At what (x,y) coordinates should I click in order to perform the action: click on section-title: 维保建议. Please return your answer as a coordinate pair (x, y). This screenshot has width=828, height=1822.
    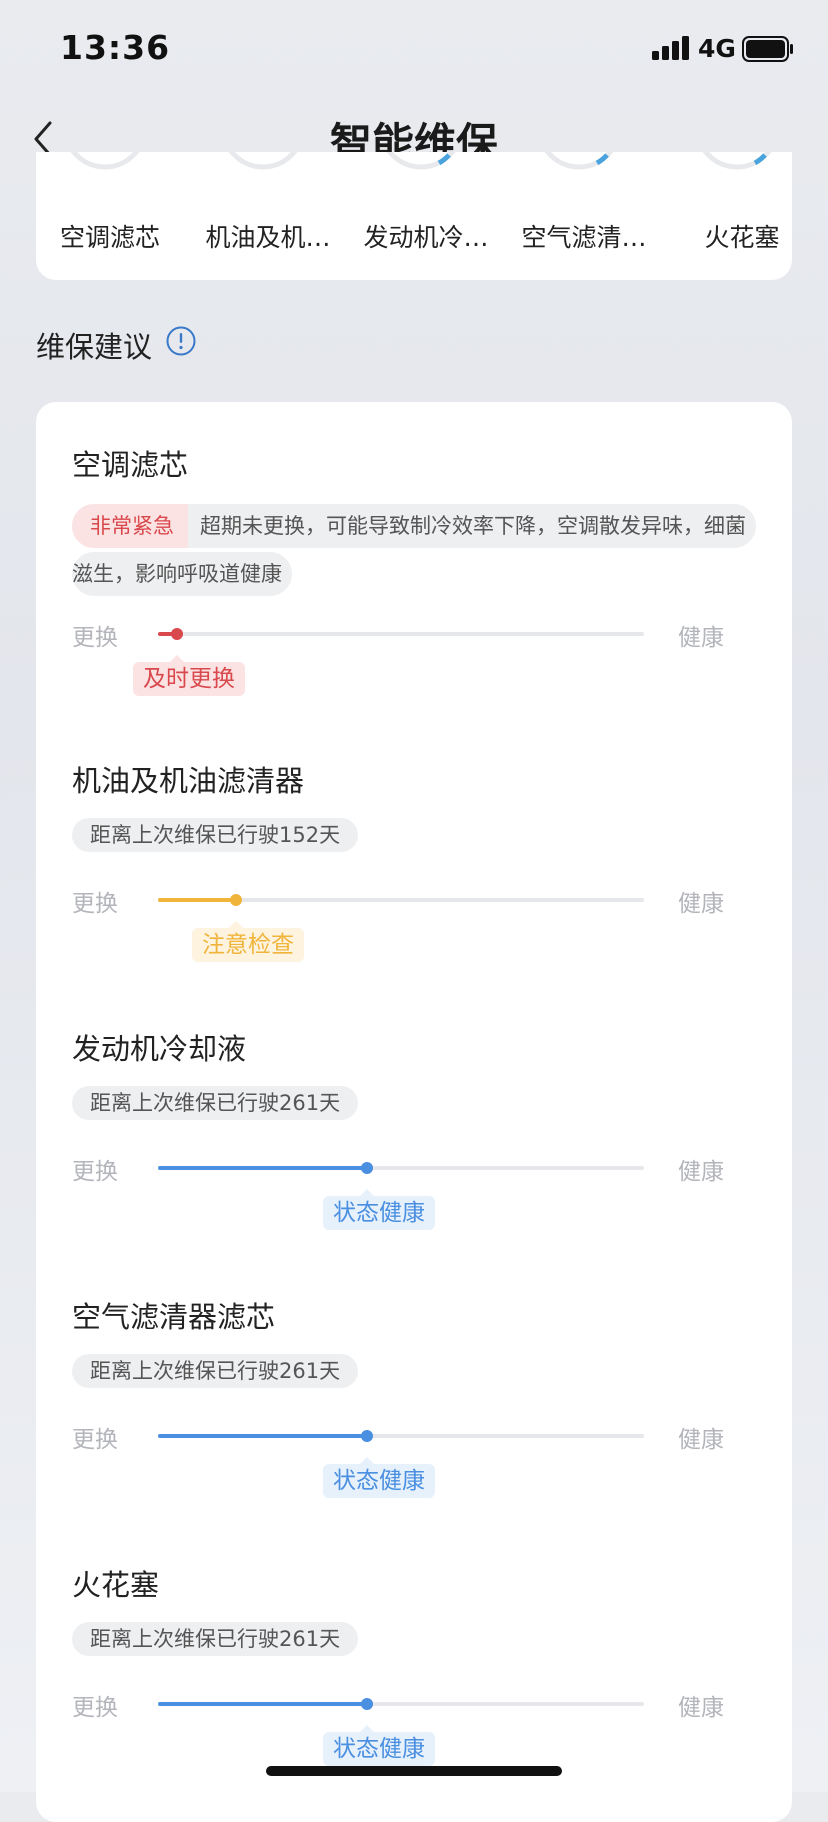
    Looking at the image, I should click on (94, 347).